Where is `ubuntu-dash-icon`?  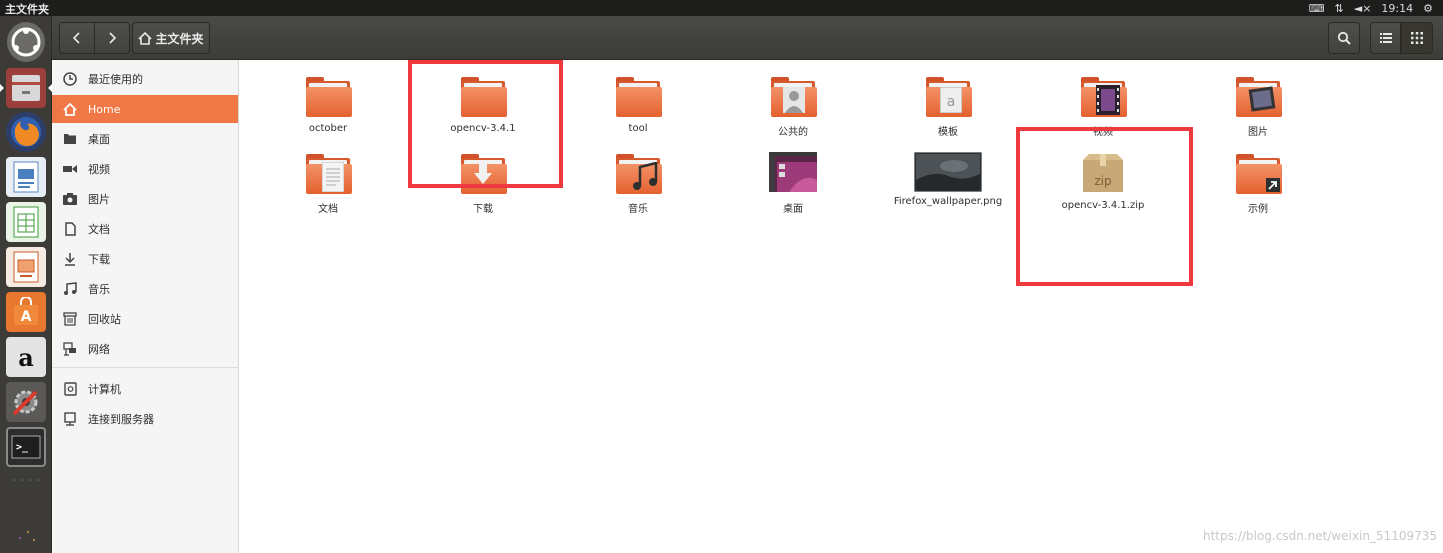 ubuntu-dash-icon is located at coordinates (26, 42).